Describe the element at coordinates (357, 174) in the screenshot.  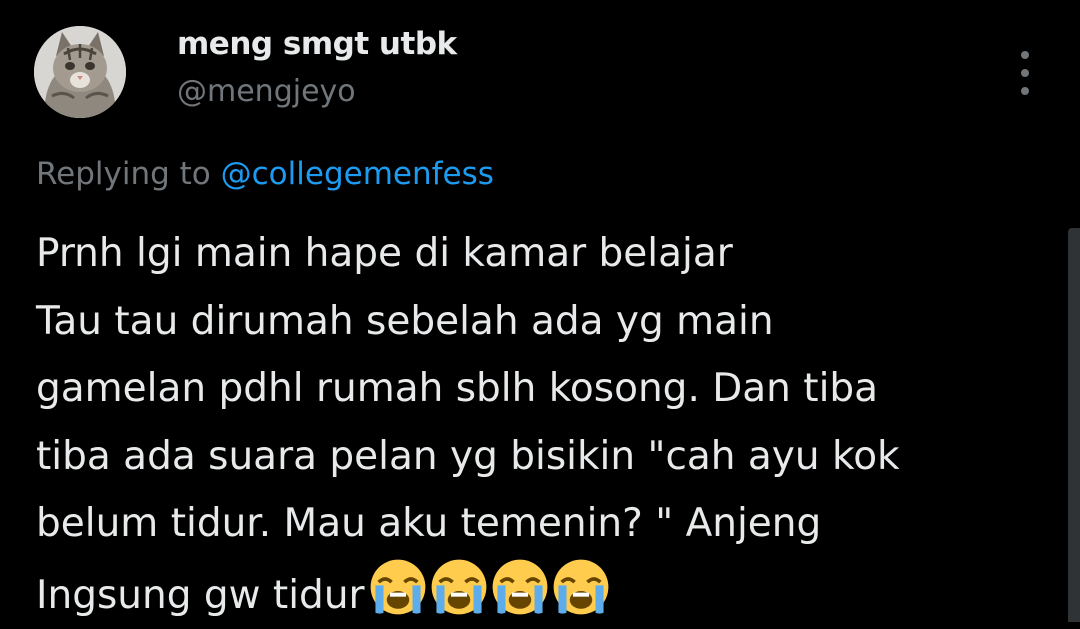
I see `reply-mention-link: @collegemenfess` at that location.